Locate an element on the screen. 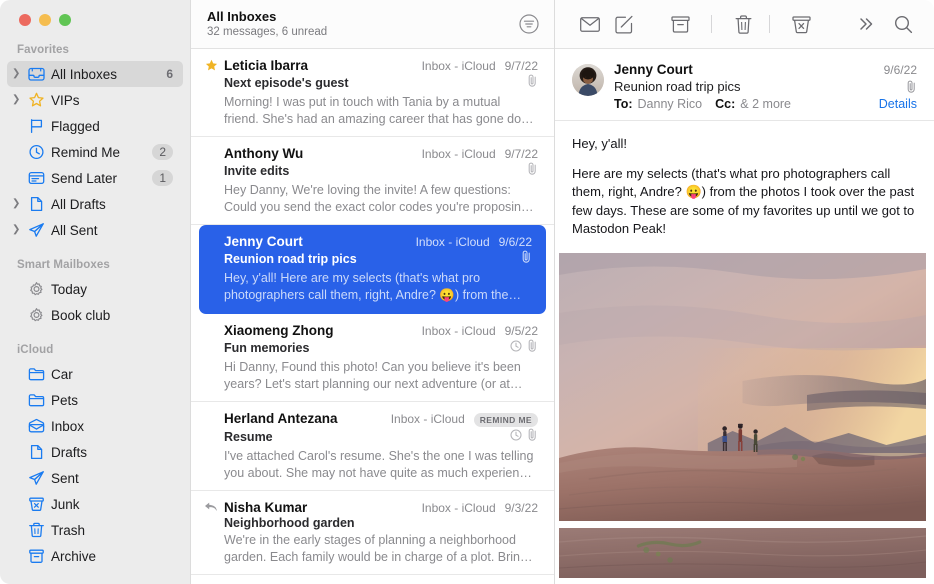  star-icon is located at coordinates (36, 100).